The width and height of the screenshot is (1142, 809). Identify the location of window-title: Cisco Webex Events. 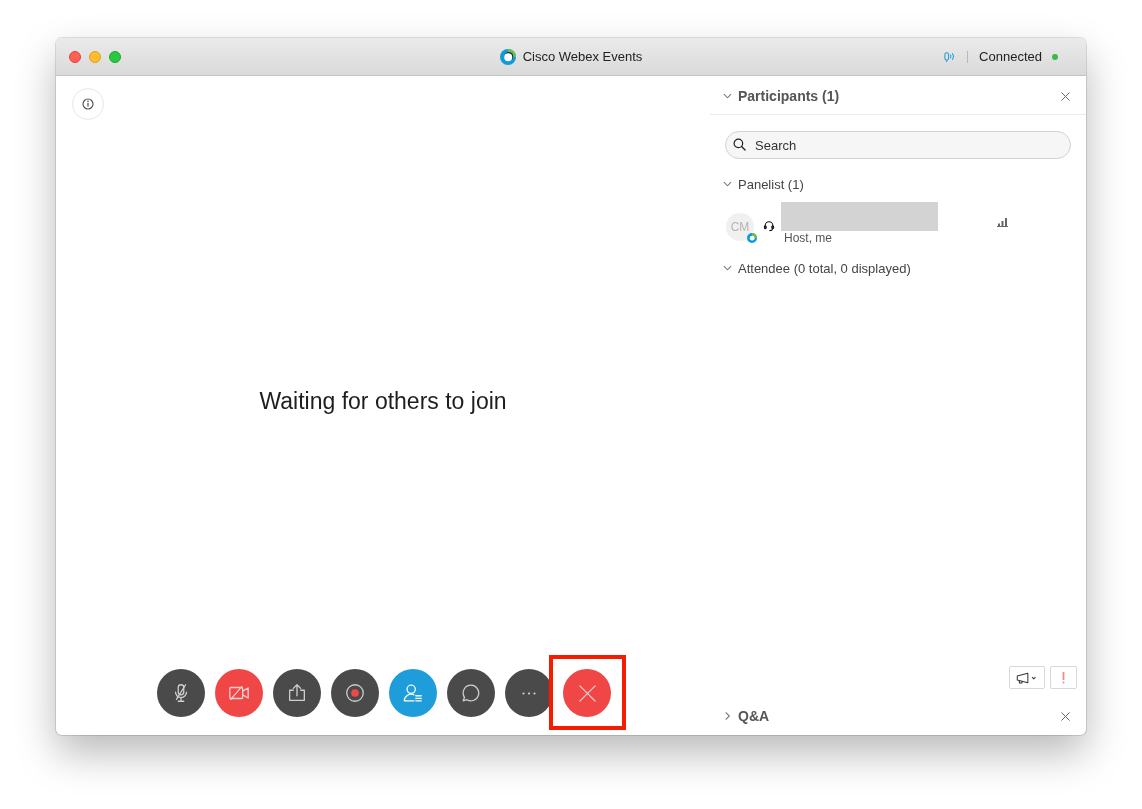
(582, 56).